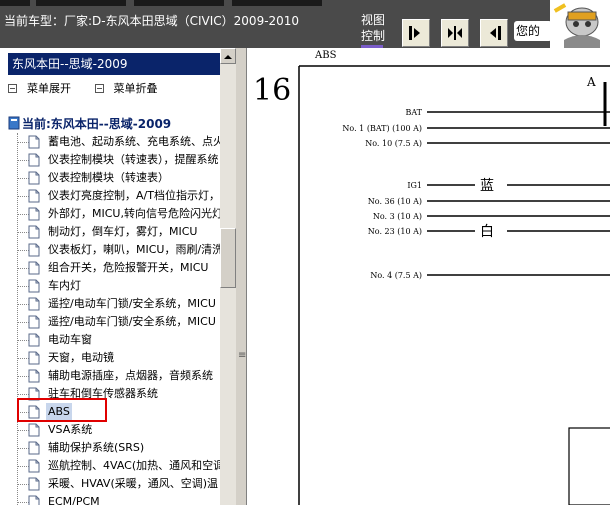  I want to click on tree-item-label: 蓄电池、起动系统、充电系统、点火, so click(134, 141).